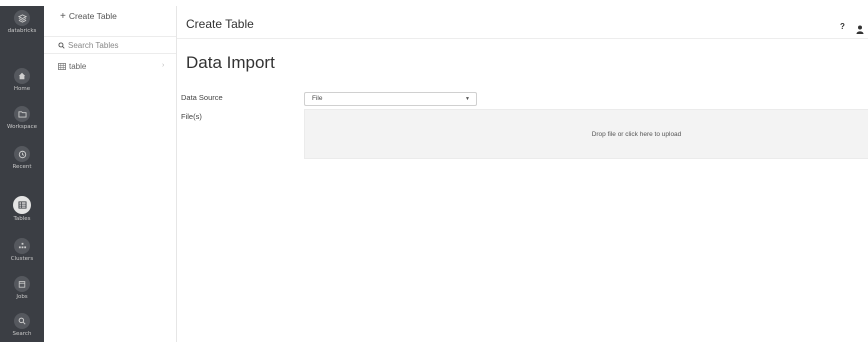 This screenshot has width=868, height=342. Describe the element at coordinates (191, 116) in the screenshot. I see `files-label: File(s)` at that location.